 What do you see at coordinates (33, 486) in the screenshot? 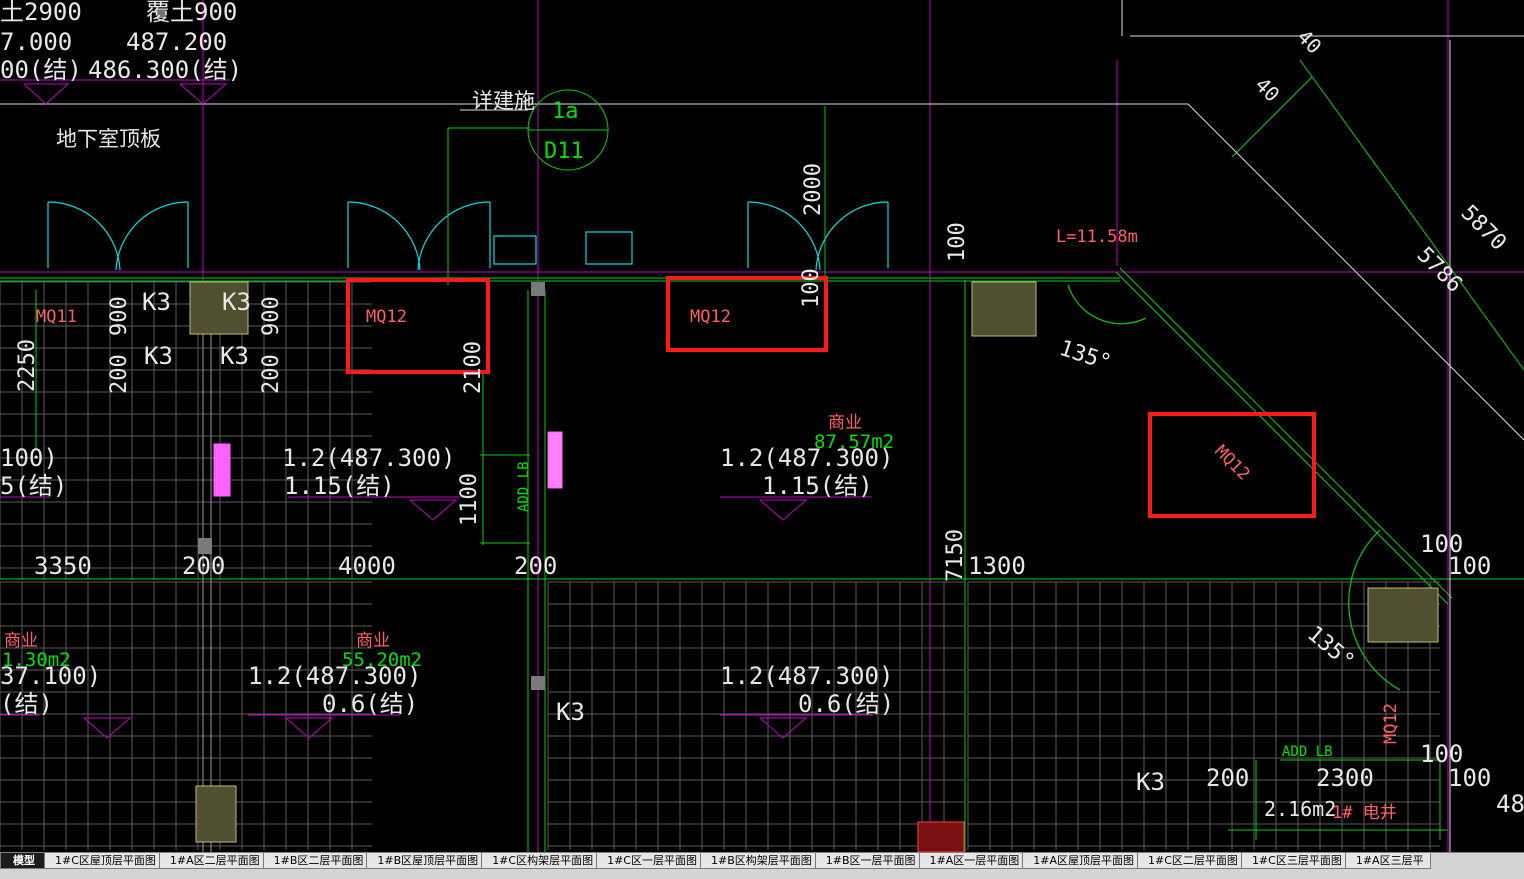
I see `level-label: 5(结)` at bounding box center [33, 486].